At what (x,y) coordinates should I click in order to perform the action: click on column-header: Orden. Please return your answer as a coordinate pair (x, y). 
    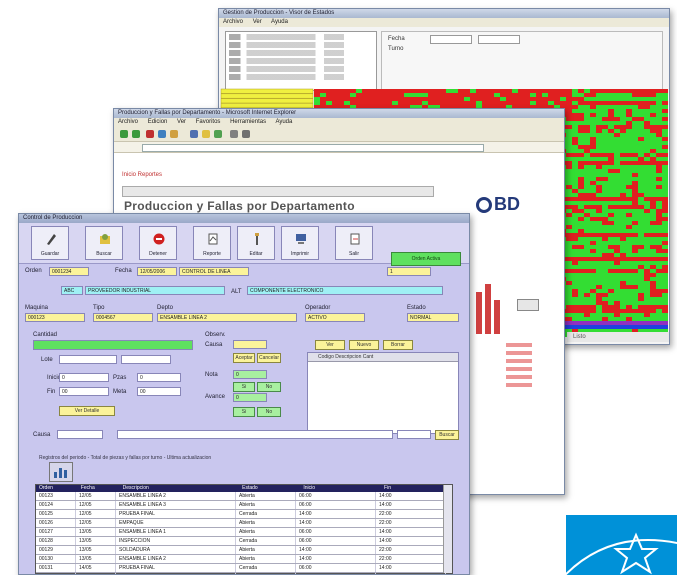
    Looking at the image, I should click on (57, 488).